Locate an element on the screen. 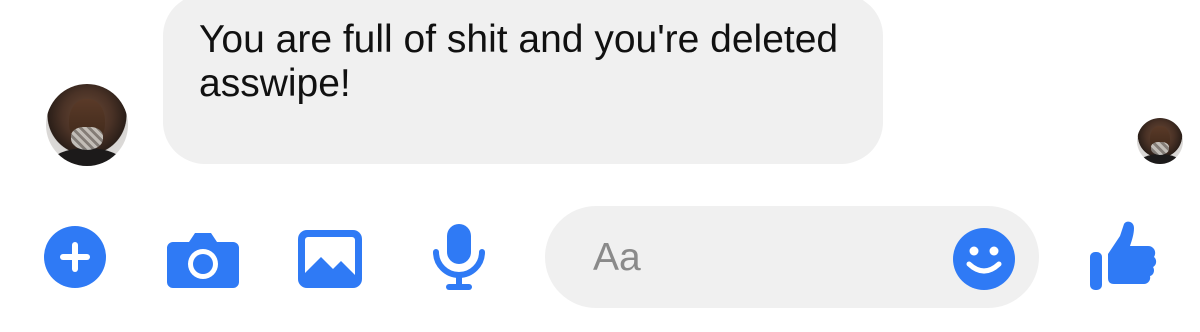  emoji-icon is located at coordinates (984, 259).